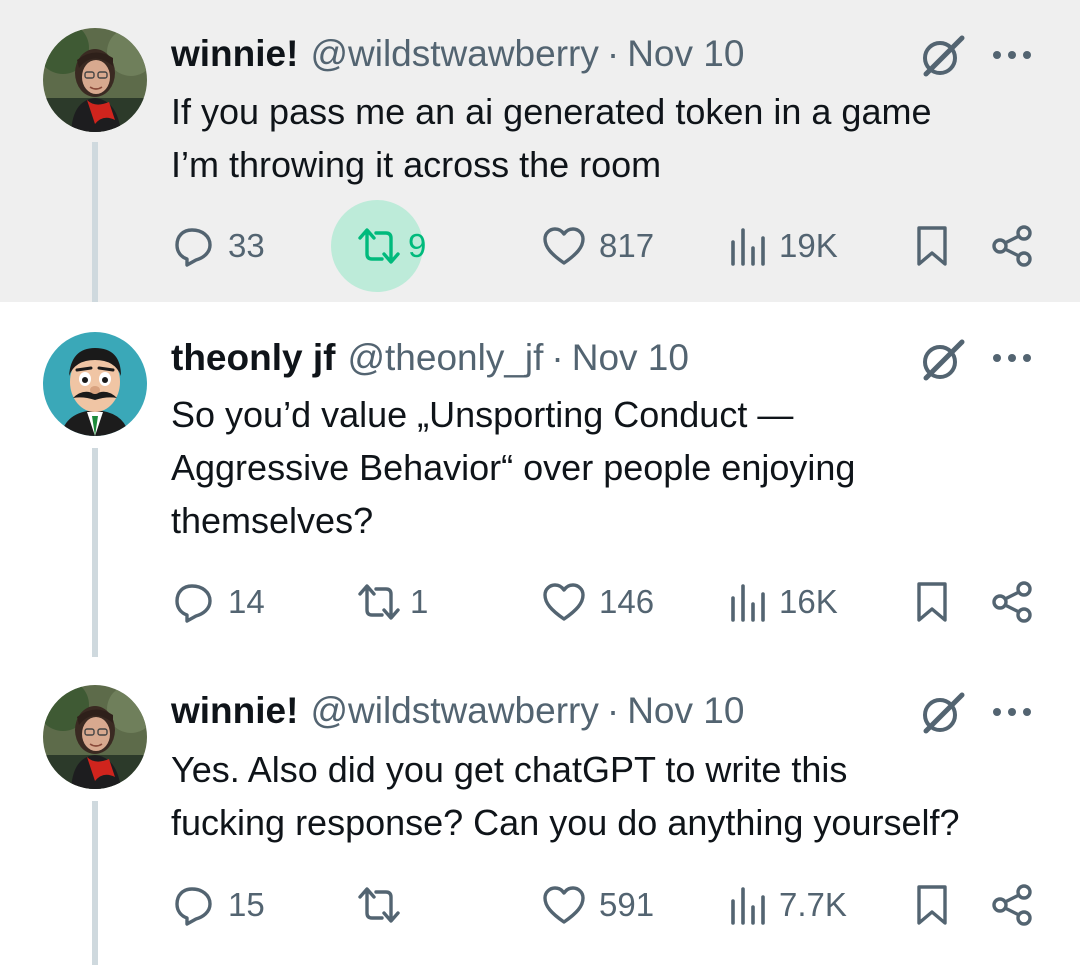  Describe the element at coordinates (246, 601) in the screenshot. I see `reply-count: 14` at that location.